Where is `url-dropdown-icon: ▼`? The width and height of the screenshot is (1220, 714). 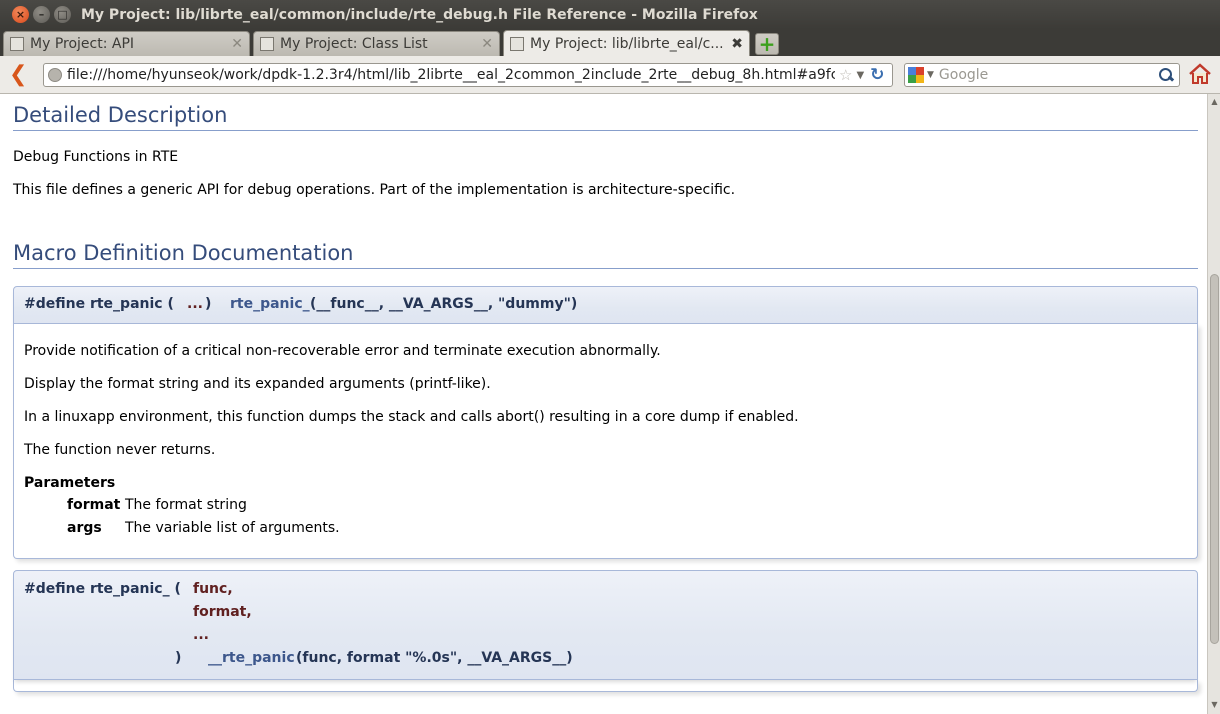
url-dropdown-icon: ▼ is located at coordinates (860, 75).